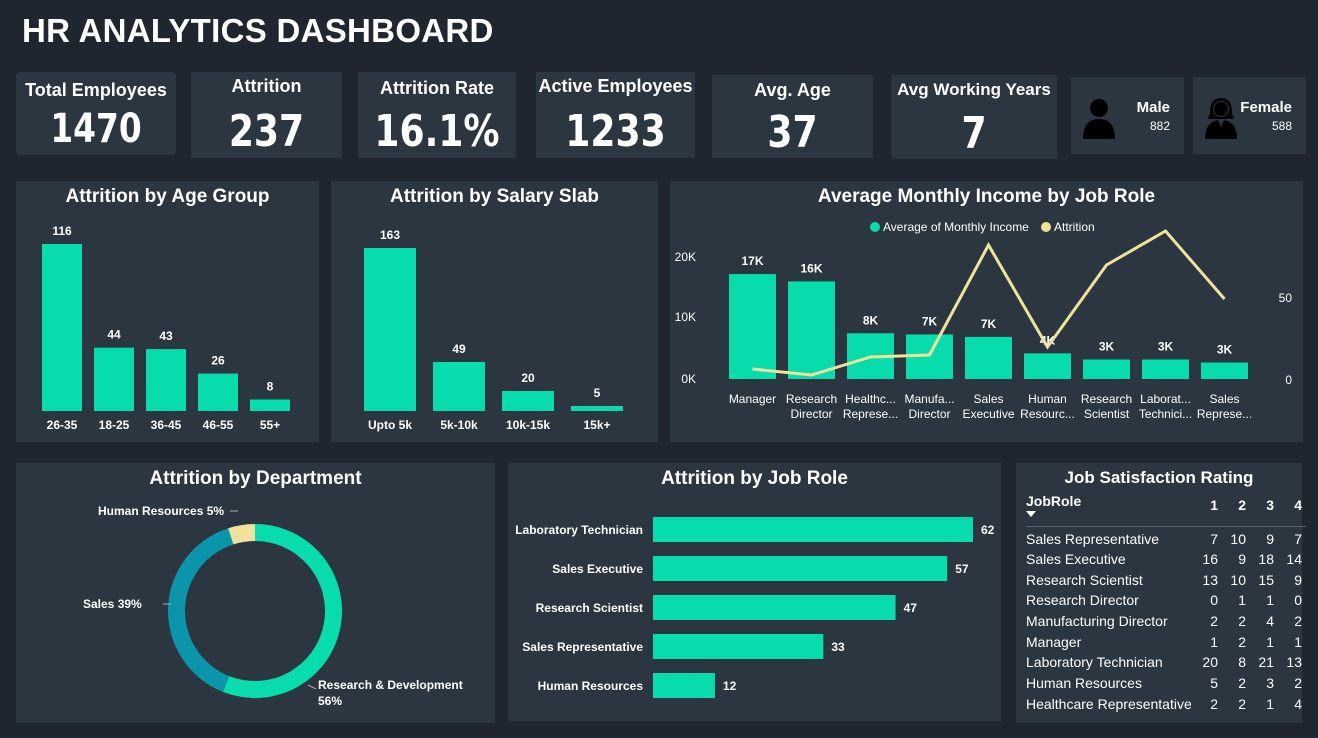 This screenshot has height=738, width=1318. What do you see at coordinates (62, 231) in the screenshot?
I see `data-label: 116` at bounding box center [62, 231].